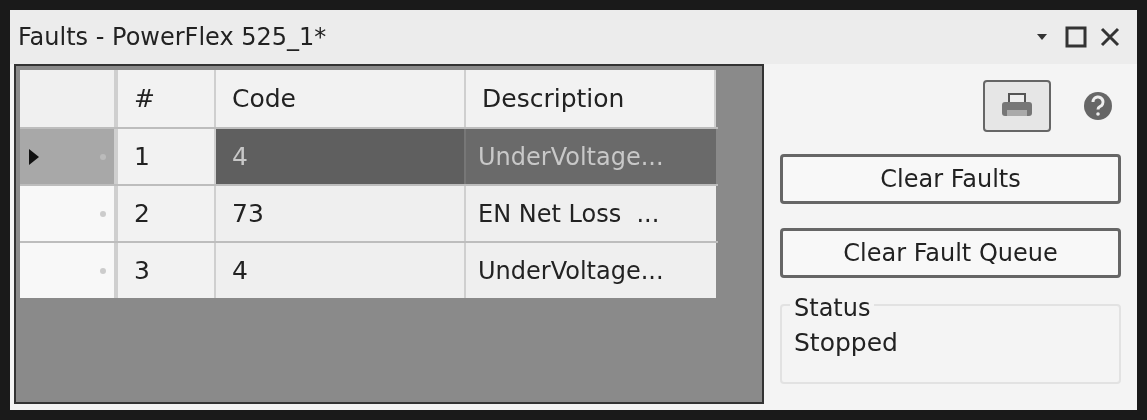 Image resolution: width=1147 pixels, height=420 pixels. I want to click on dropdown-icon, so click(1042, 37).